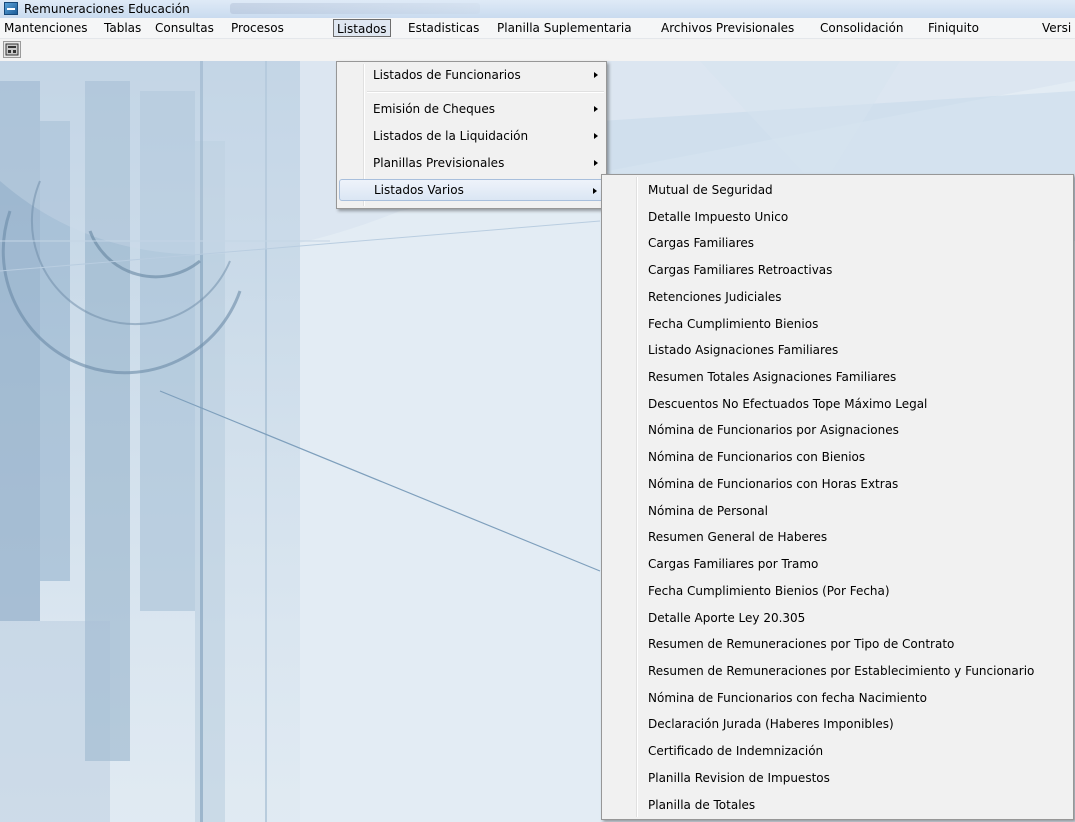 Image resolution: width=1075 pixels, height=822 pixels. Describe the element at coordinates (837, 511) in the screenshot. I see `submenu-item: Nómina de Personal` at that location.